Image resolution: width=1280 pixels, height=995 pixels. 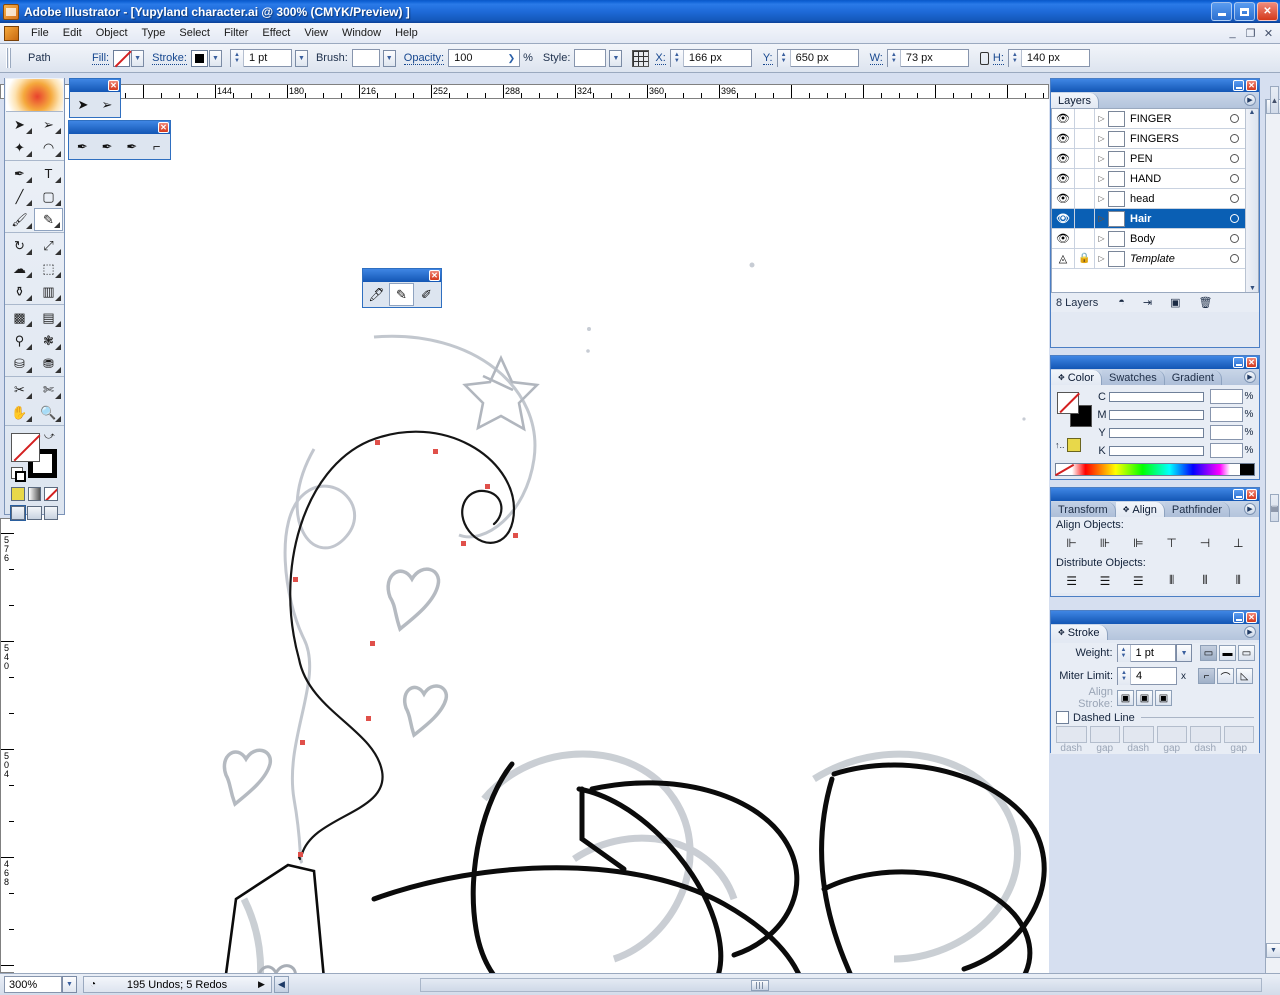 What do you see at coordinates (1272, 536) in the screenshot?
I see `canvas-vertical-scrollbar: ▲ ▼` at bounding box center [1272, 536].